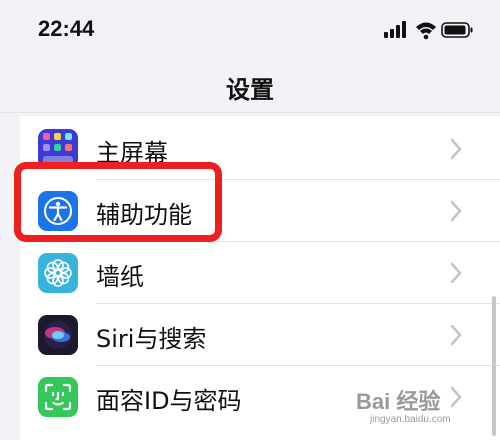 The width and height of the screenshot is (500, 440). I want to click on wallpaper-icon, so click(58, 273).